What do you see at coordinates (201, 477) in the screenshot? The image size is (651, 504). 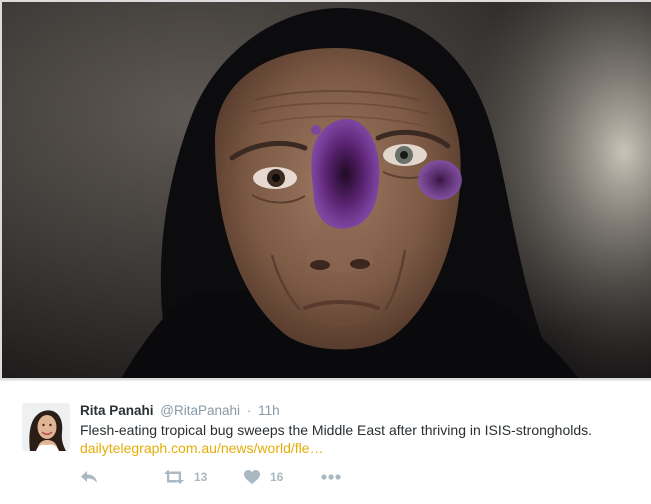 I see `retweet-count: 13` at bounding box center [201, 477].